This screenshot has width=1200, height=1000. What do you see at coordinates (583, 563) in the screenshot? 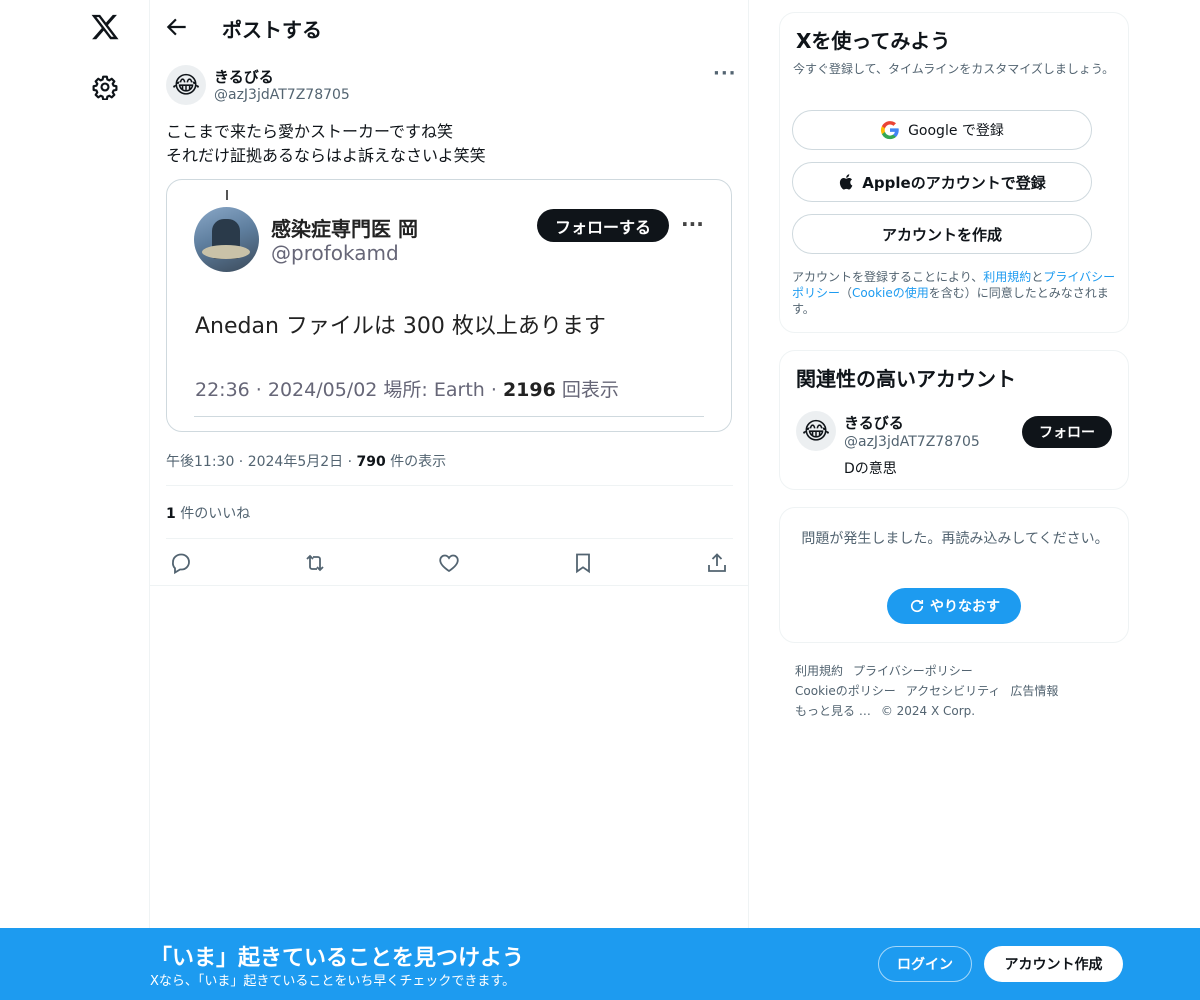
I see `bookmark-icon` at bounding box center [583, 563].